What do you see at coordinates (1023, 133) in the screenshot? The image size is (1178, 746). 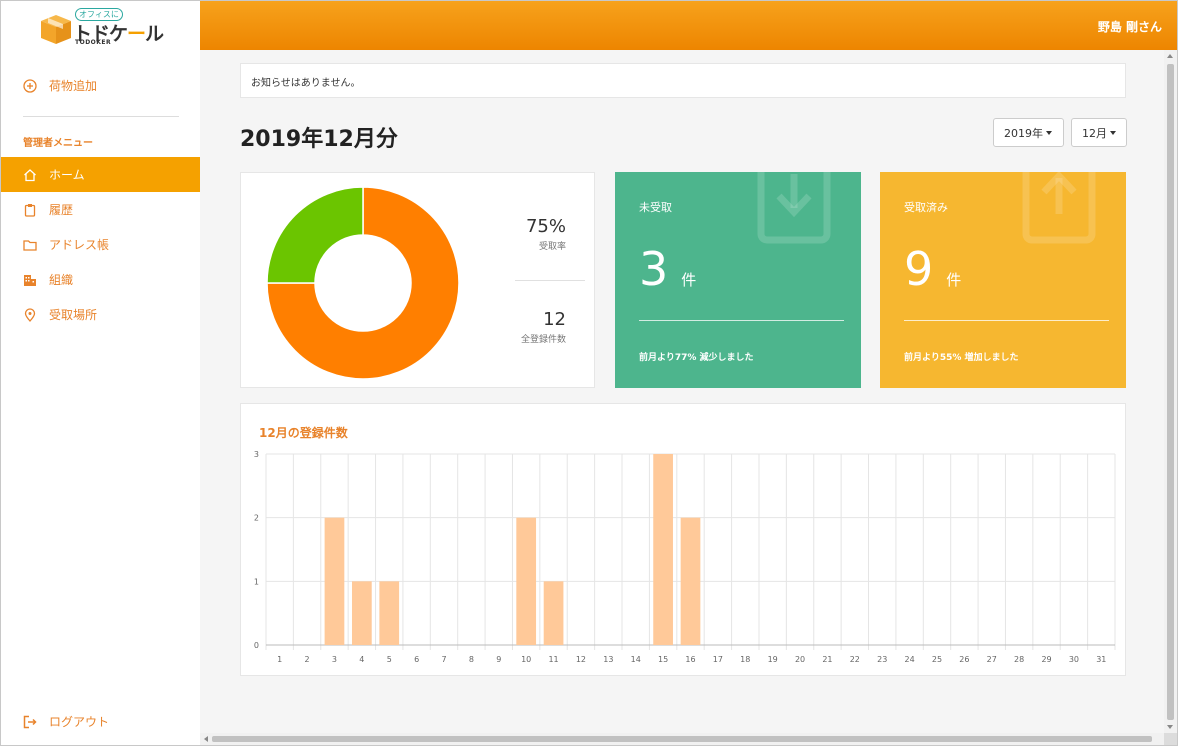 I see `year-select-value: 2019年` at bounding box center [1023, 133].